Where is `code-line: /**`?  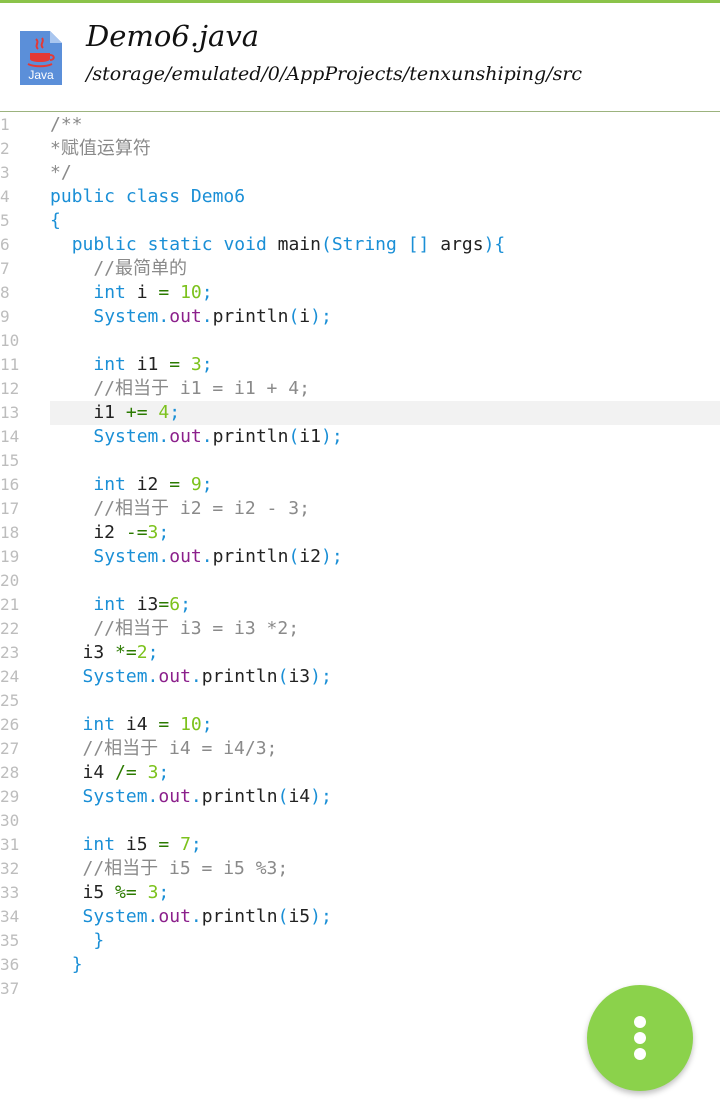
code-line: /** is located at coordinates (66, 125).